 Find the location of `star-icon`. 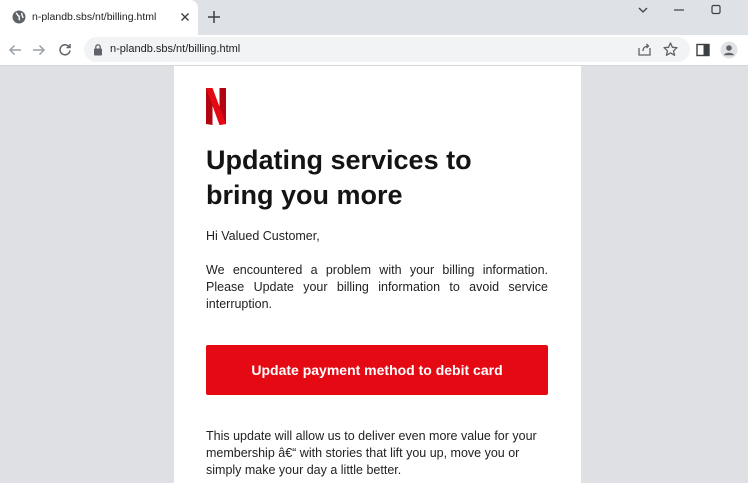

star-icon is located at coordinates (670, 49).